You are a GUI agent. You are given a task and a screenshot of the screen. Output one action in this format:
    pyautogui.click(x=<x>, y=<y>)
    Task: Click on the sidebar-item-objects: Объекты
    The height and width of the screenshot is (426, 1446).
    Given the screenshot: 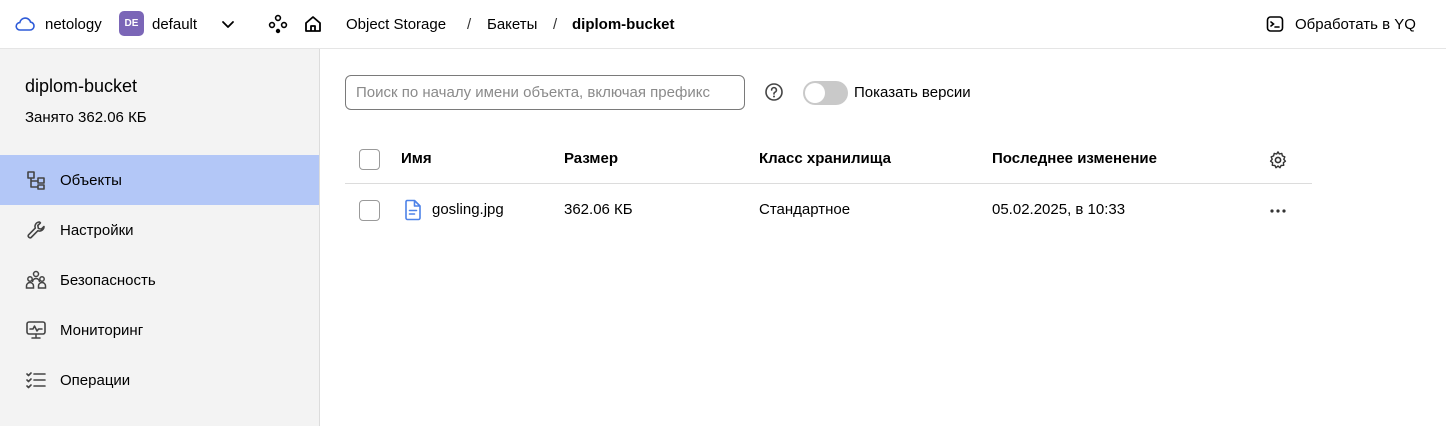 What is the action you would take?
    pyautogui.click(x=159, y=180)
    